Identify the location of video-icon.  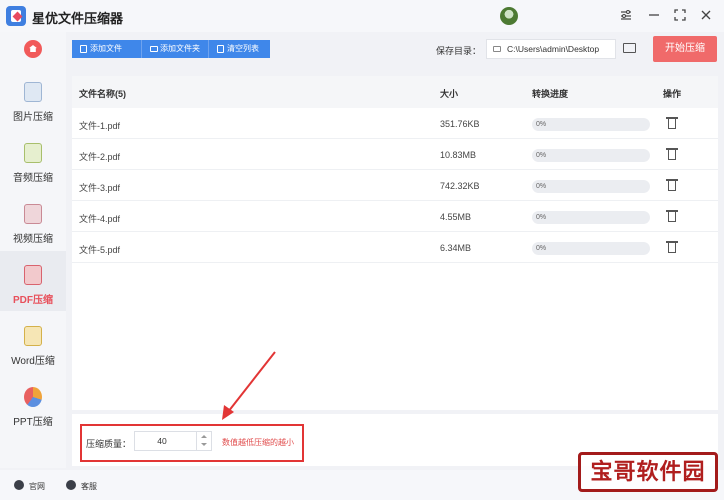
(33, 214).